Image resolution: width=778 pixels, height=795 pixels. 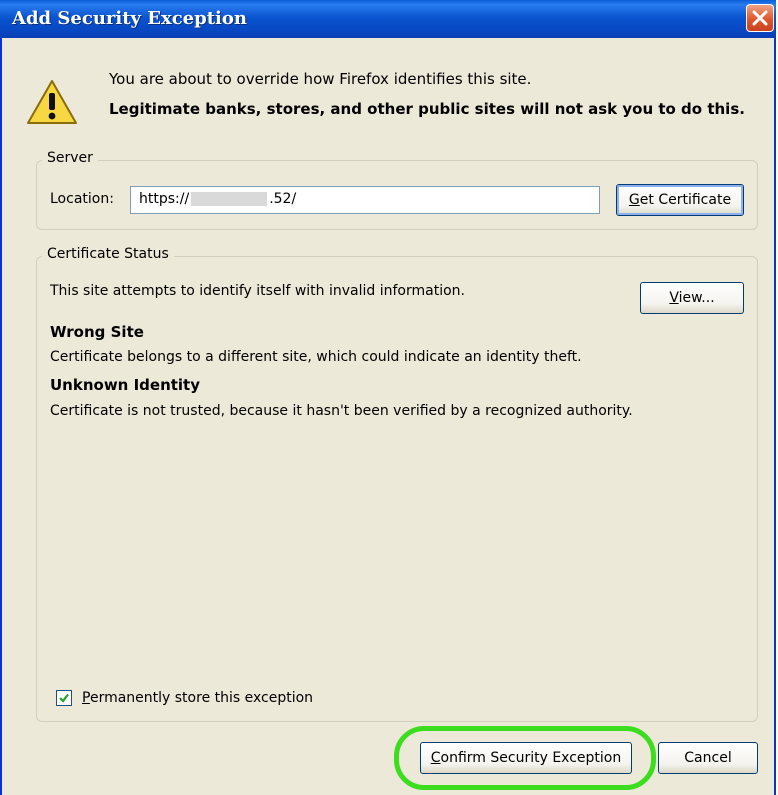 What do you see at coordinates (52, 104) in the screenshot?
I see `warning-icon` at bounding box center [52, 104].